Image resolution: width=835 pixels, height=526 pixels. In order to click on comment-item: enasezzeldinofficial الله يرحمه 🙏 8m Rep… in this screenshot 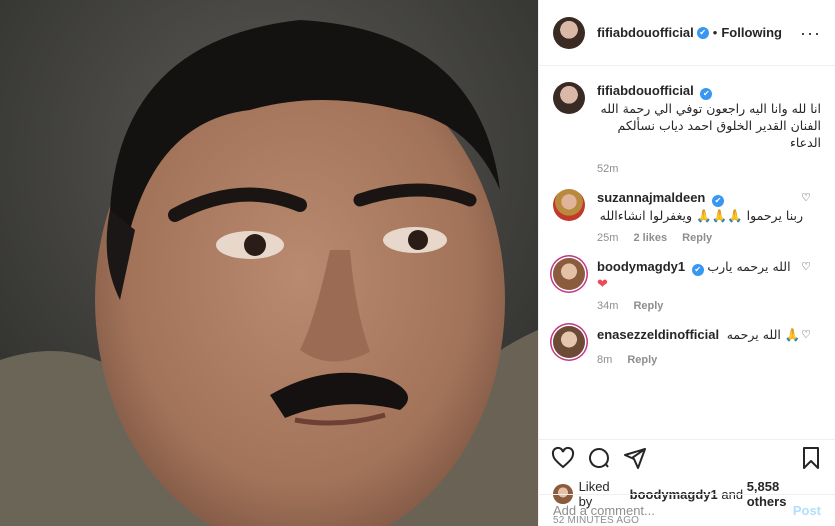, I will do `click(687, 346)`.